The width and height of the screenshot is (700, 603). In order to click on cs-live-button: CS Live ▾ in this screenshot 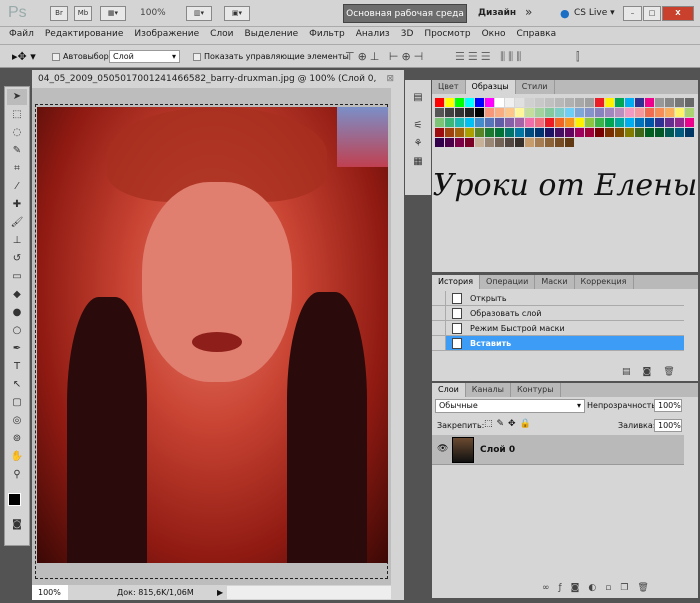, I will do `click(594, 13)`.